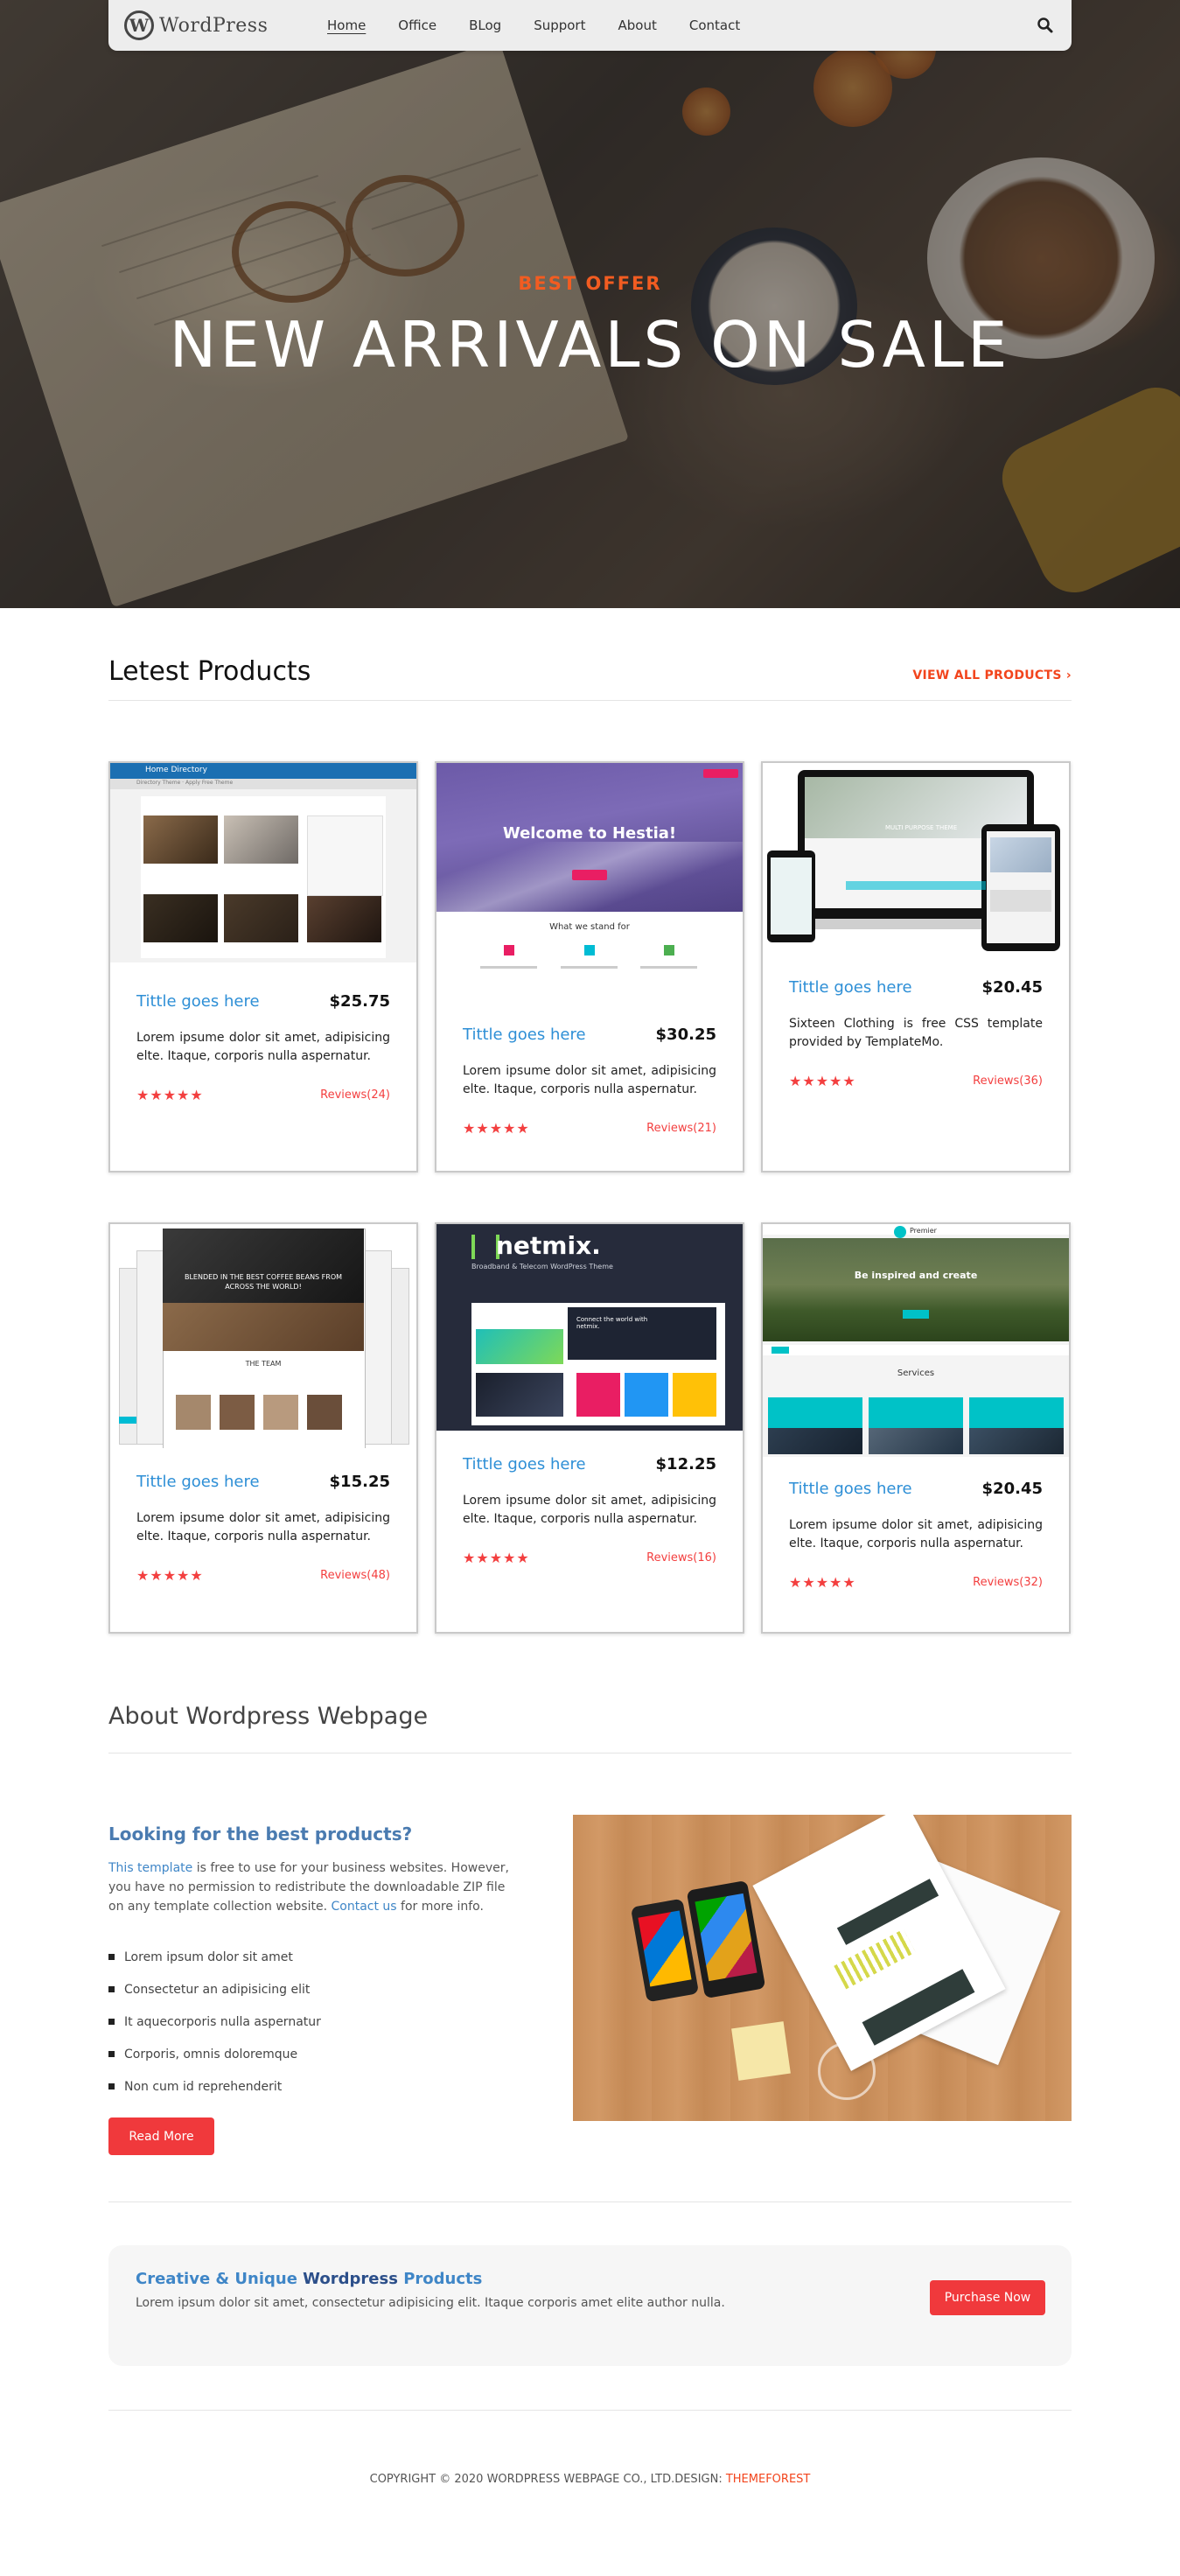 Image resolution: width=1180 pixels, height=2576 pixels. I want to click on nav-link-contact: Contact, so click(714, 25).